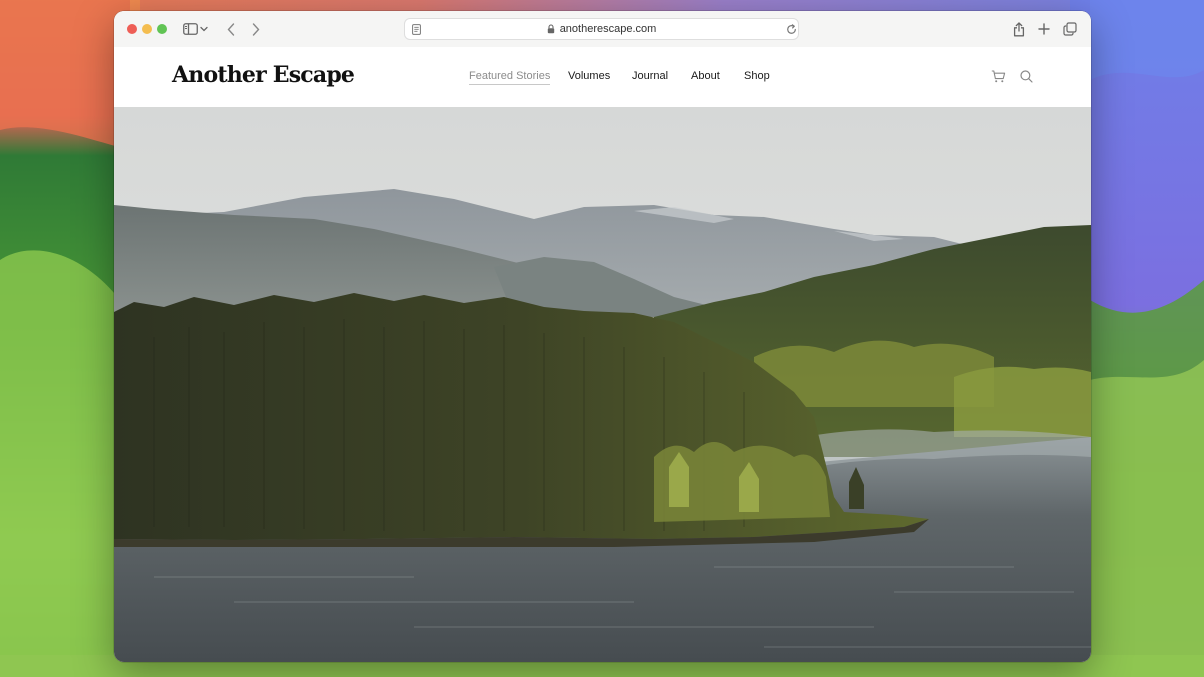  Describe the element at coordinates (650, 76) in the screenshot. I see `nav-journal: Journal` at that location.